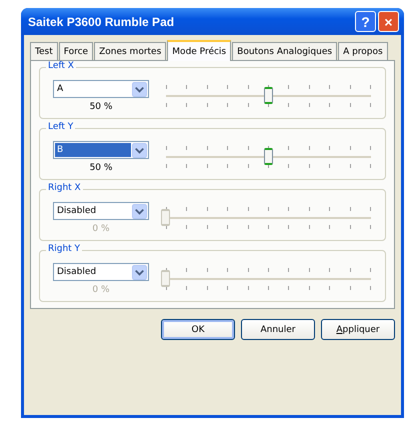 The image size is (413, 422). I want to click on close-button: ×, so click(388, 21).